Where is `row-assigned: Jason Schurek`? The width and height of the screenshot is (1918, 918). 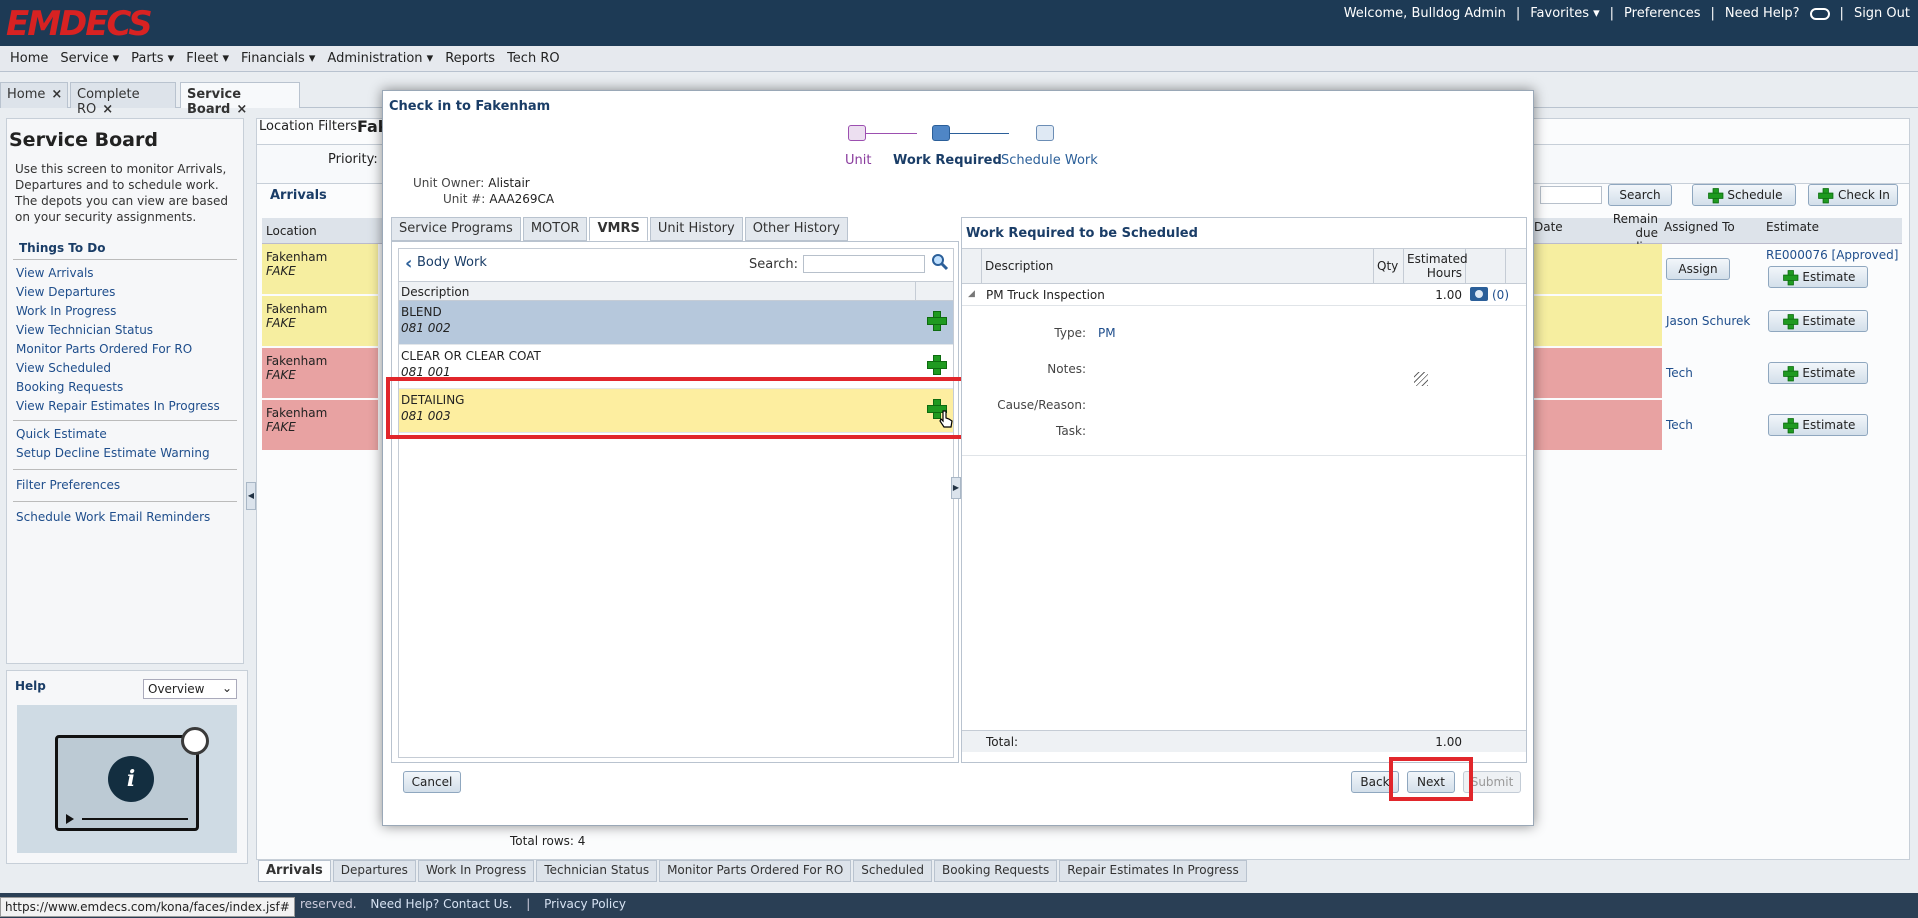 row-assigned: Jason Schurek is located at coordinates (1708, 321).